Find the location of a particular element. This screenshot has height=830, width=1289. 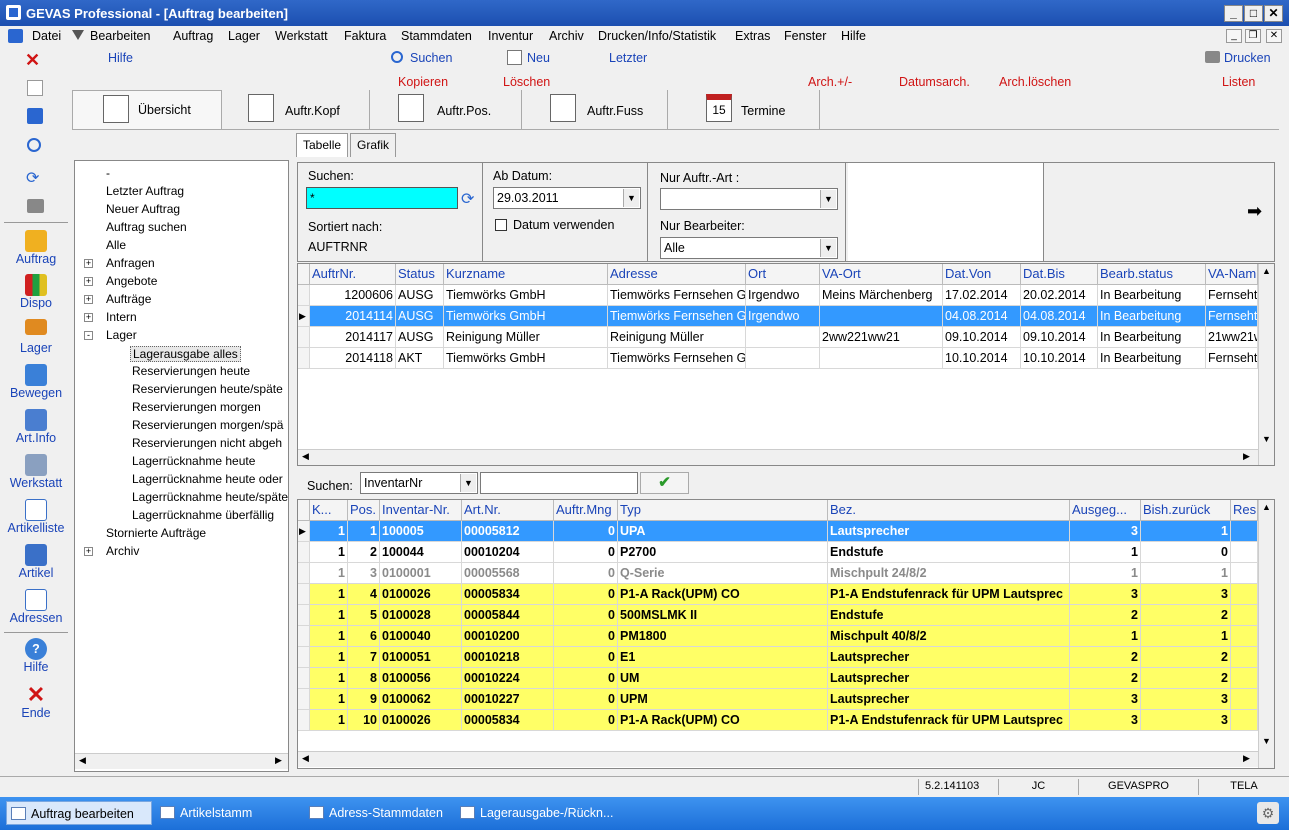

table-cell: UPA is located at coordinates (723, 531).